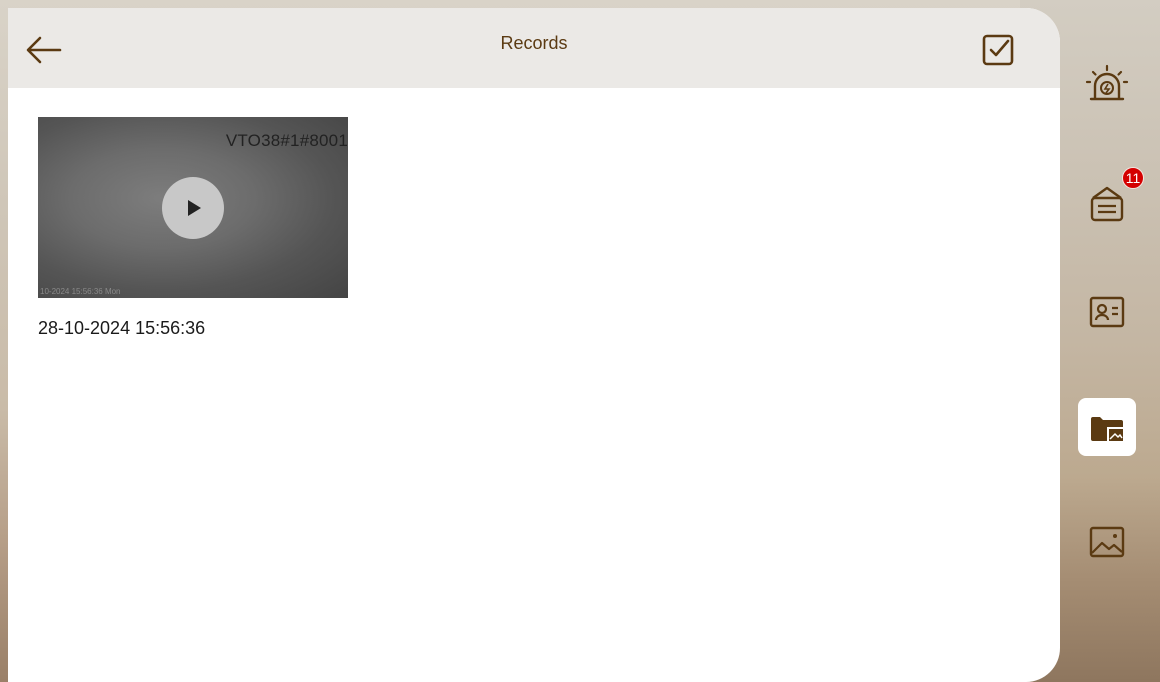  I want to click on nav-item-alarm, so click(1107, 84).